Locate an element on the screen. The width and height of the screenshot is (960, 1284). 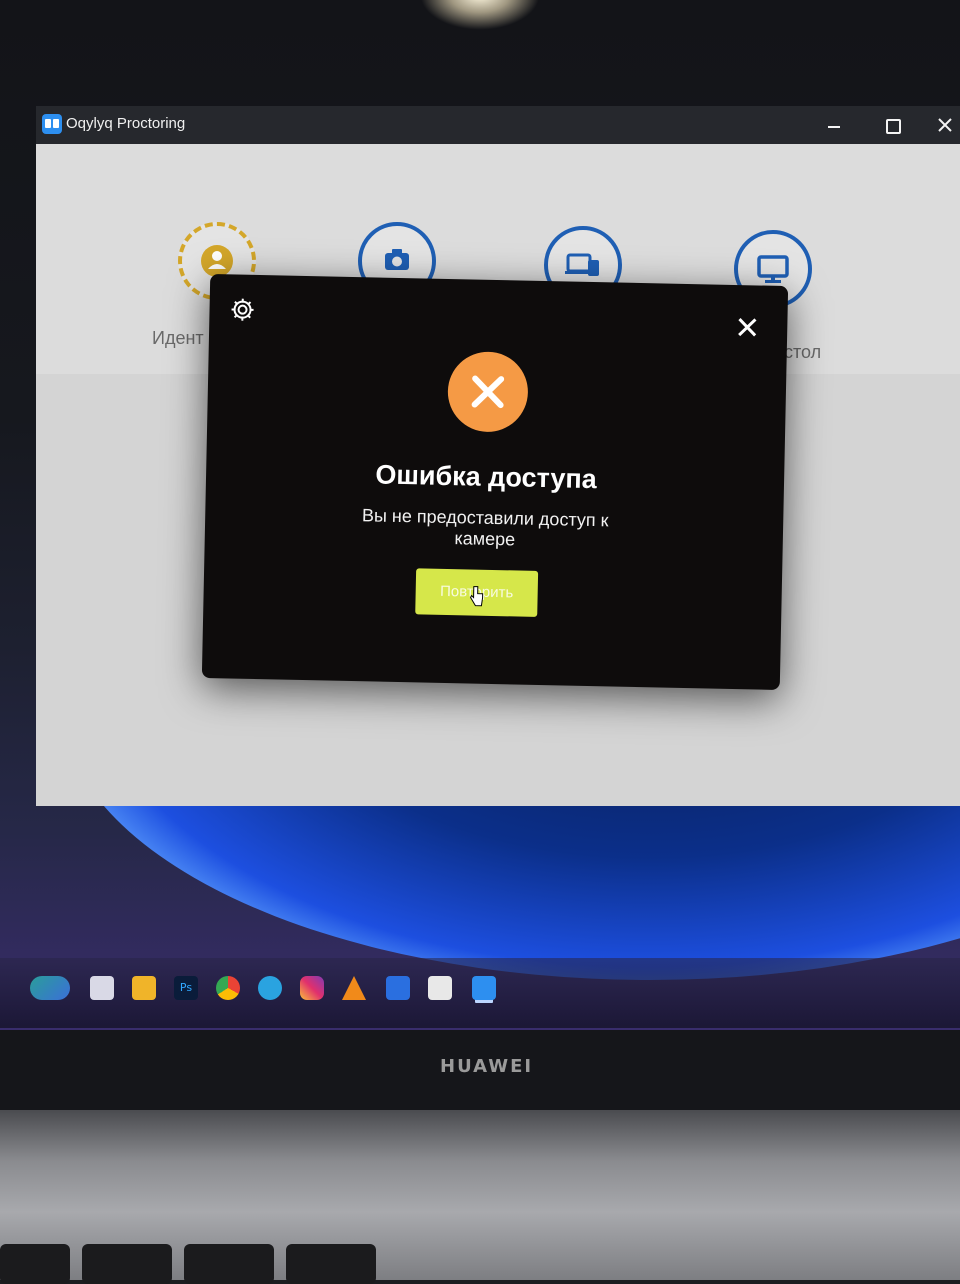
title-bar: Oqylyq Proctoring is located at coordinates (498, 125).